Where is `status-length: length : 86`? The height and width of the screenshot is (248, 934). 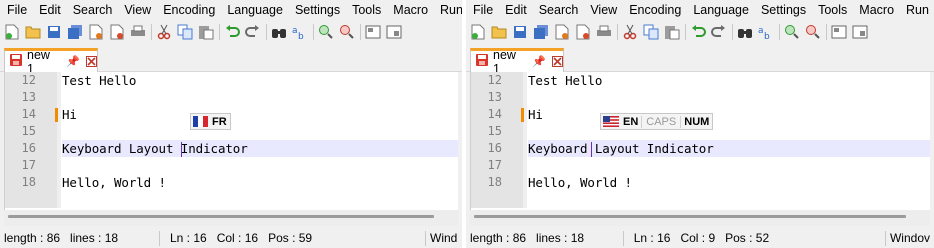
status-length: length : 86 is located at coordinates (32, 238).